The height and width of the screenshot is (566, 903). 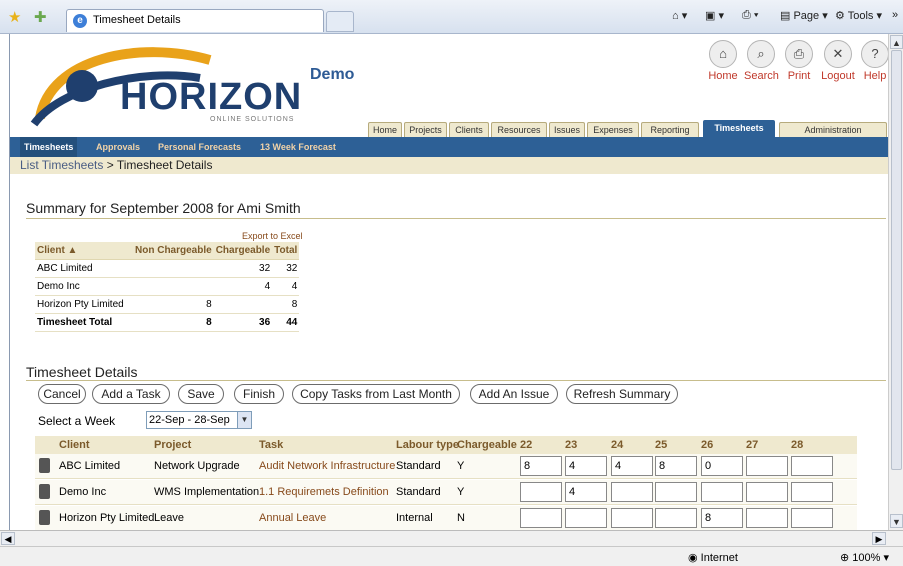 I want to click on logout-link: ✕ Logout, so click(x=838, y=61).